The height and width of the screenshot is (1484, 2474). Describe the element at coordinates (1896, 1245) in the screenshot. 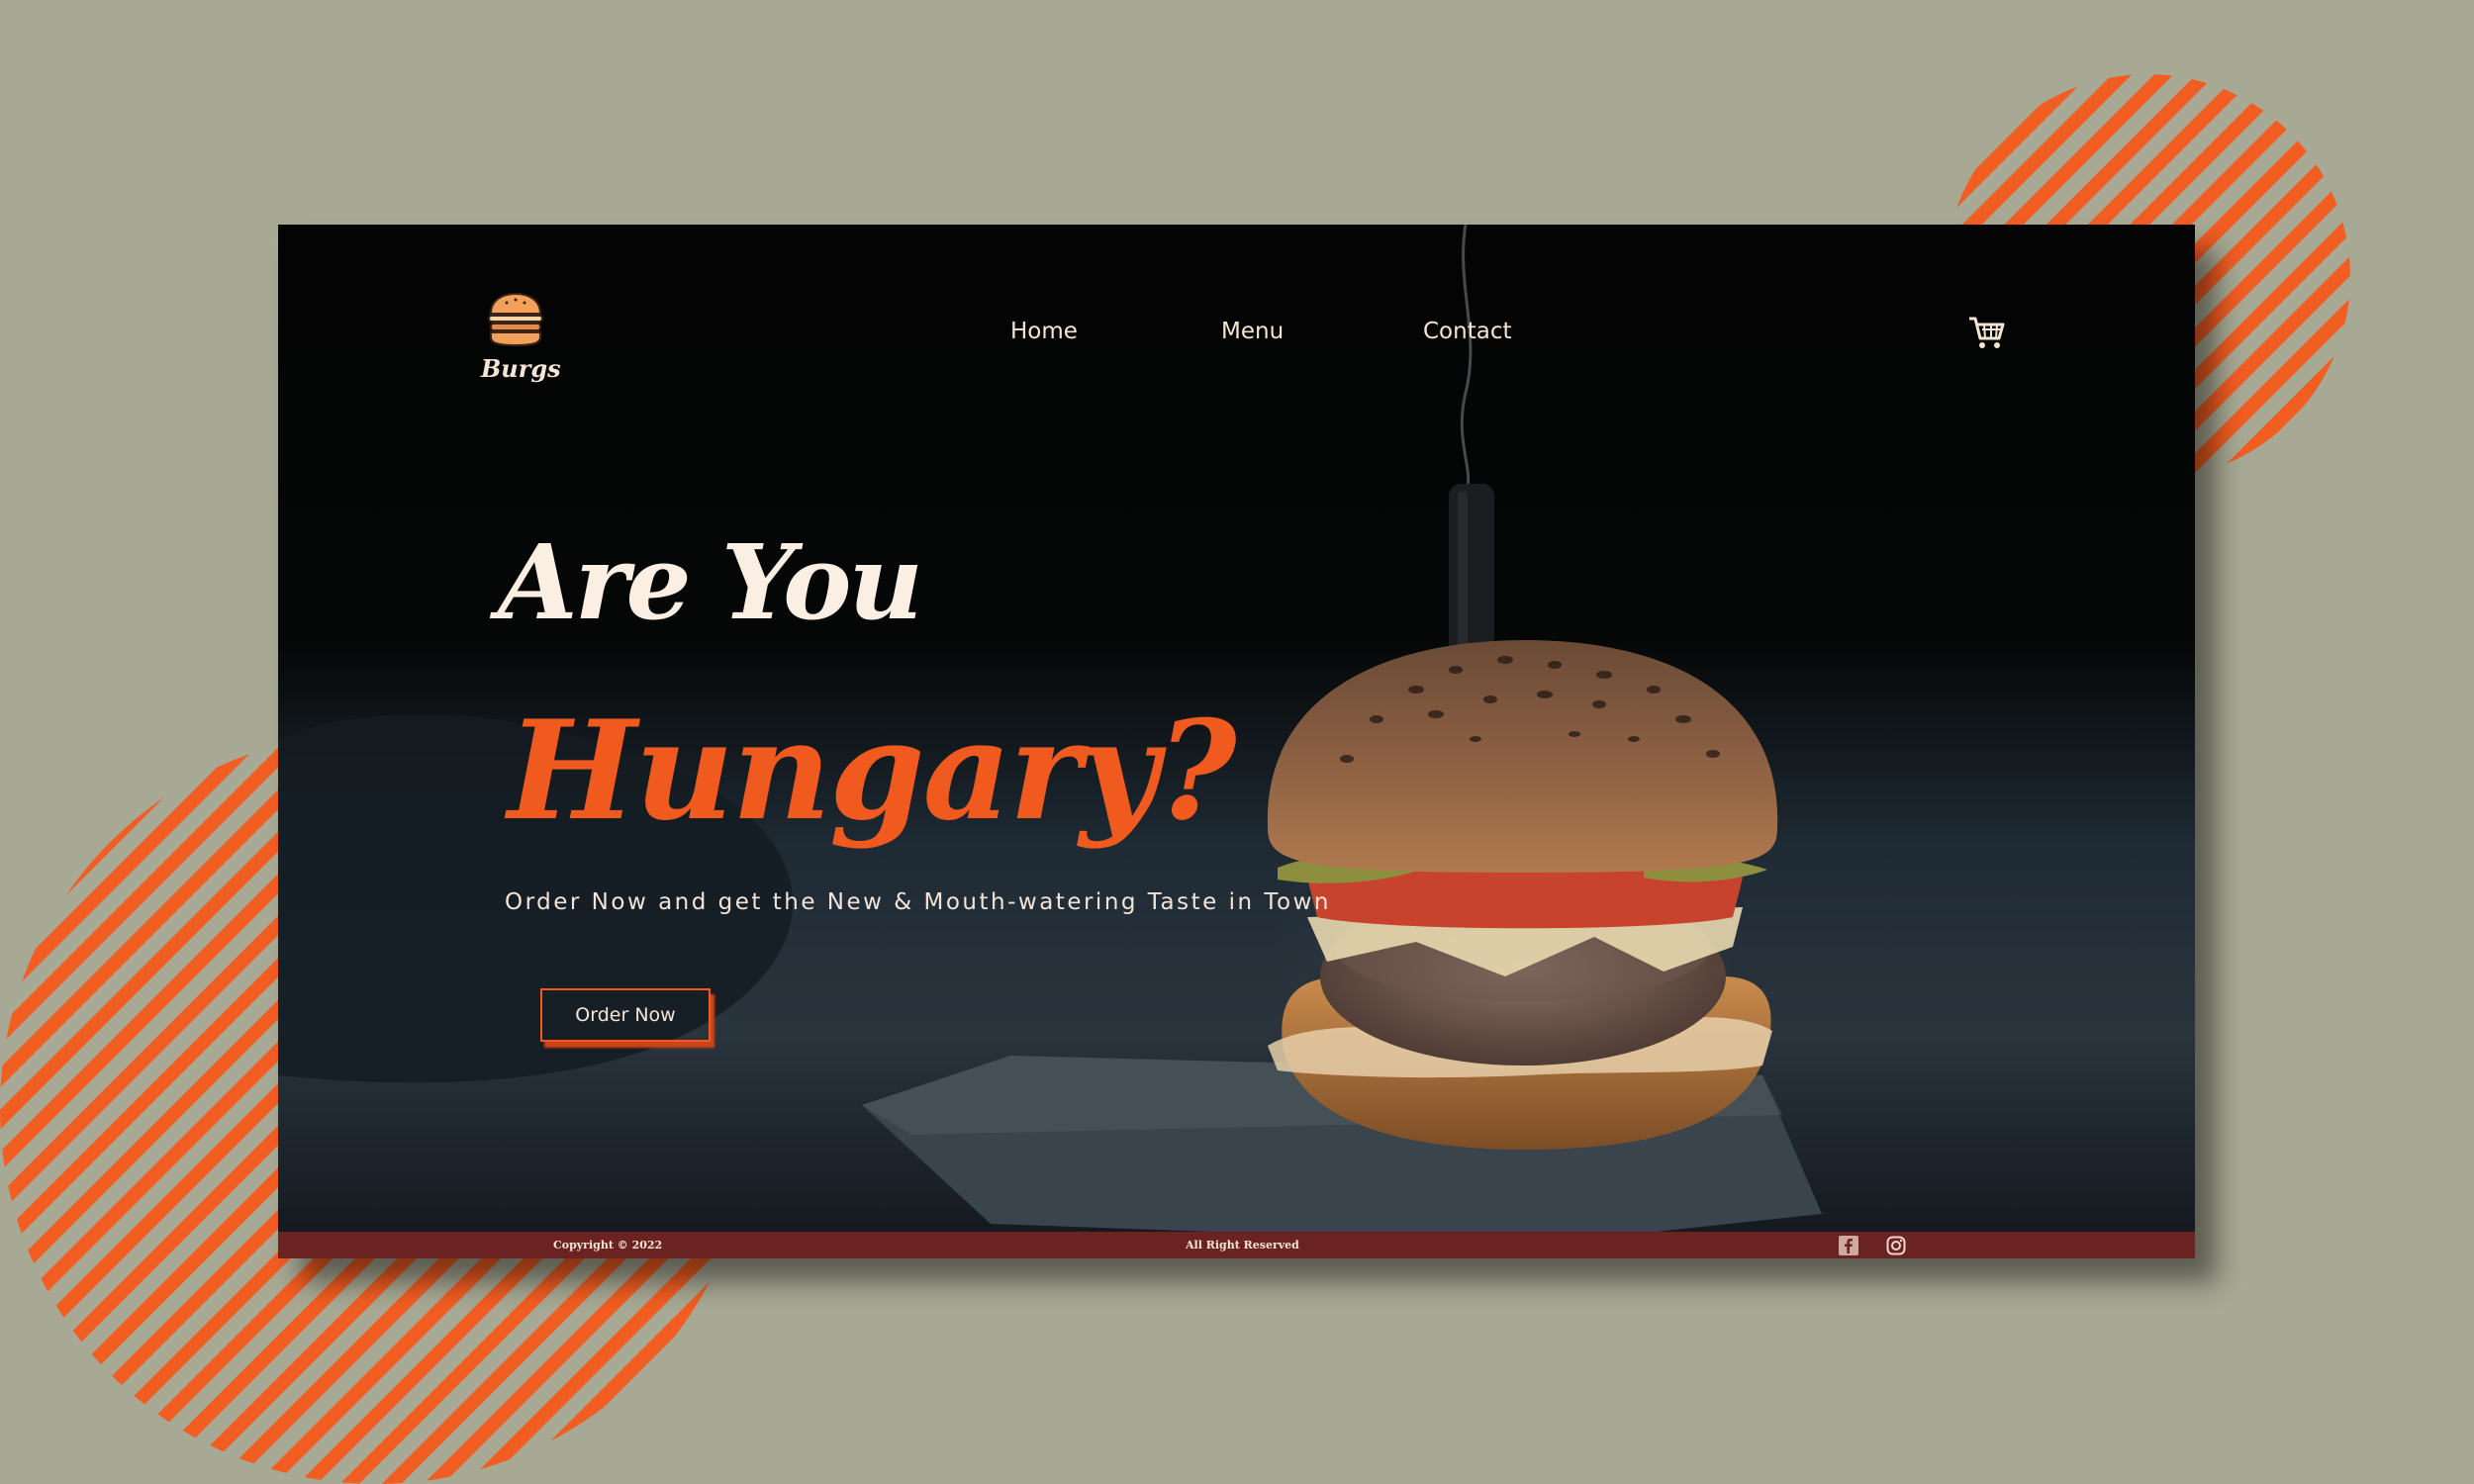

I see `instagram-icon` at that location.